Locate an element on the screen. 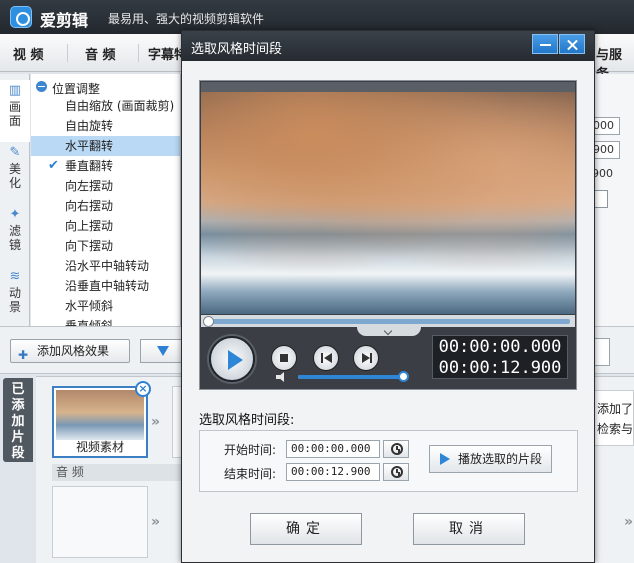 This screenshot has height=563, width=634. pick-start-time-button is located at coordinates (396, 449).